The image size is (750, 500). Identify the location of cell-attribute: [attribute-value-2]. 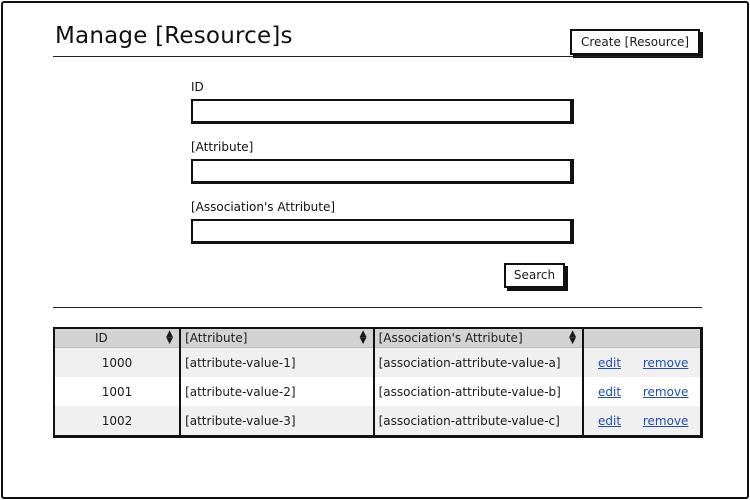
(277, 391).